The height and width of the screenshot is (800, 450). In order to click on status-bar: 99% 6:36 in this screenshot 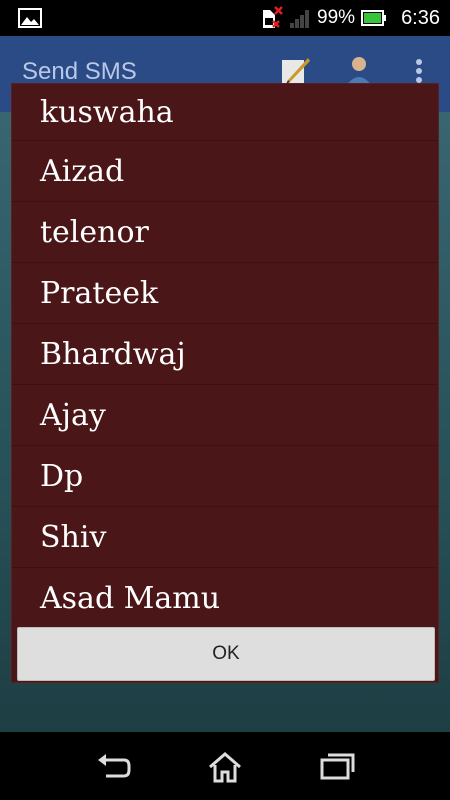, I will do `click(225, 18)`.